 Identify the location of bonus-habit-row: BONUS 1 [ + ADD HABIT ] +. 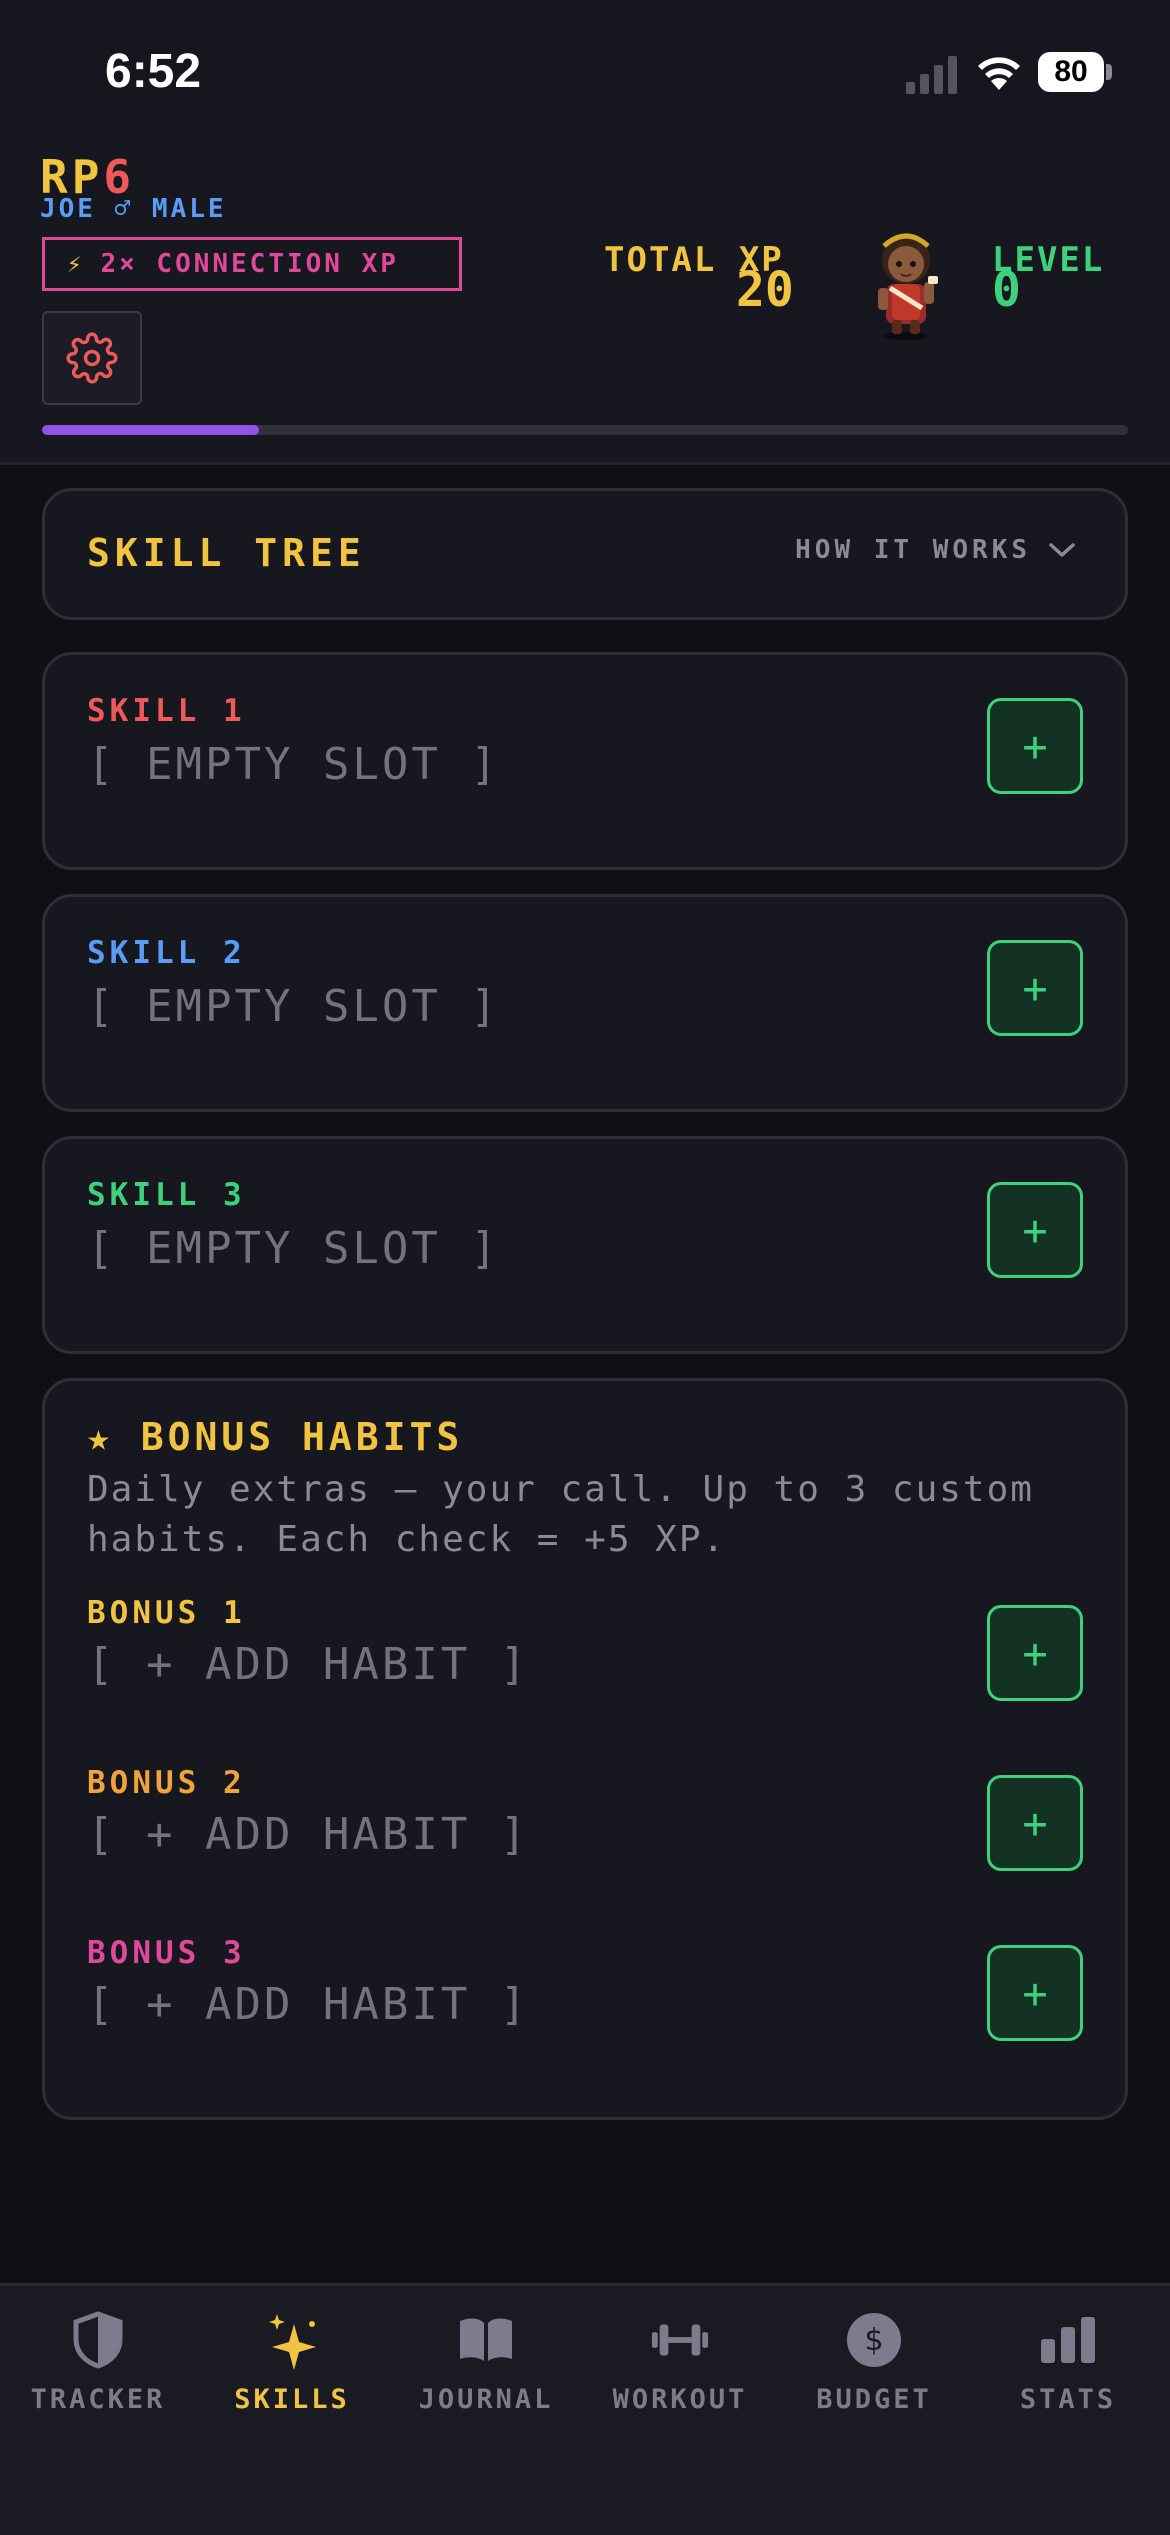
(585, 1655).